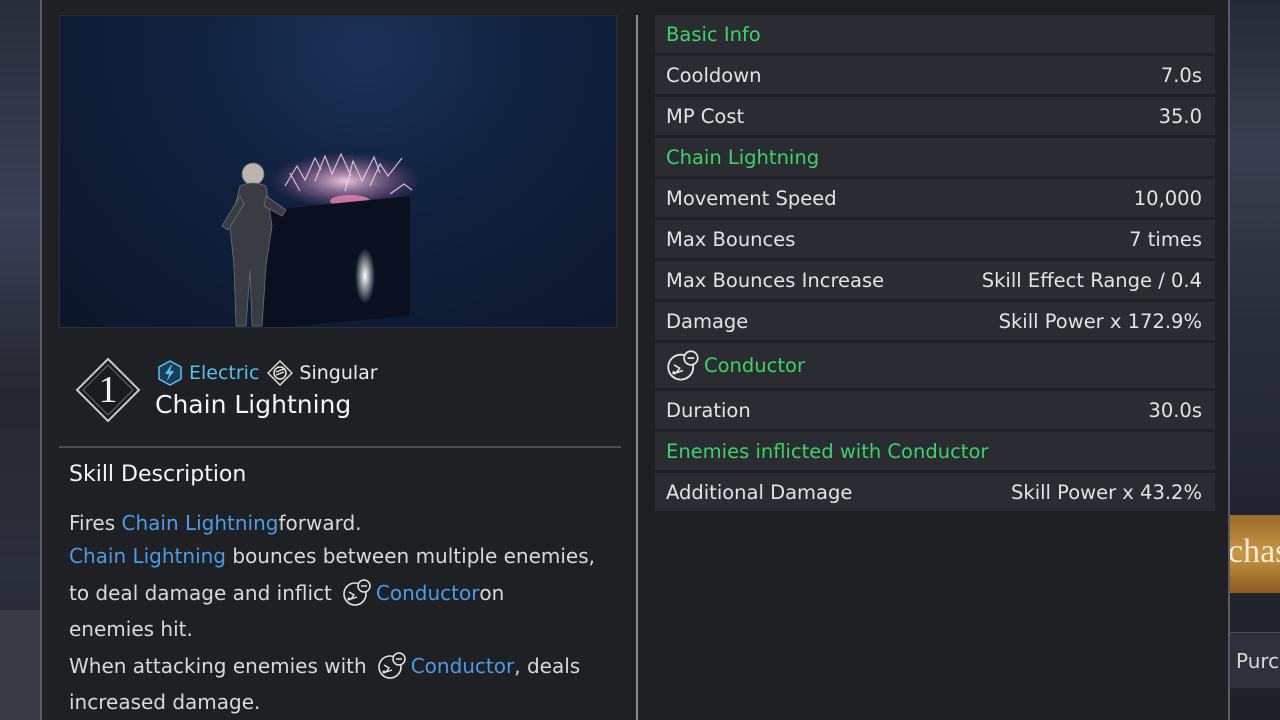  I want to click on section-divider, so click(340, 447).